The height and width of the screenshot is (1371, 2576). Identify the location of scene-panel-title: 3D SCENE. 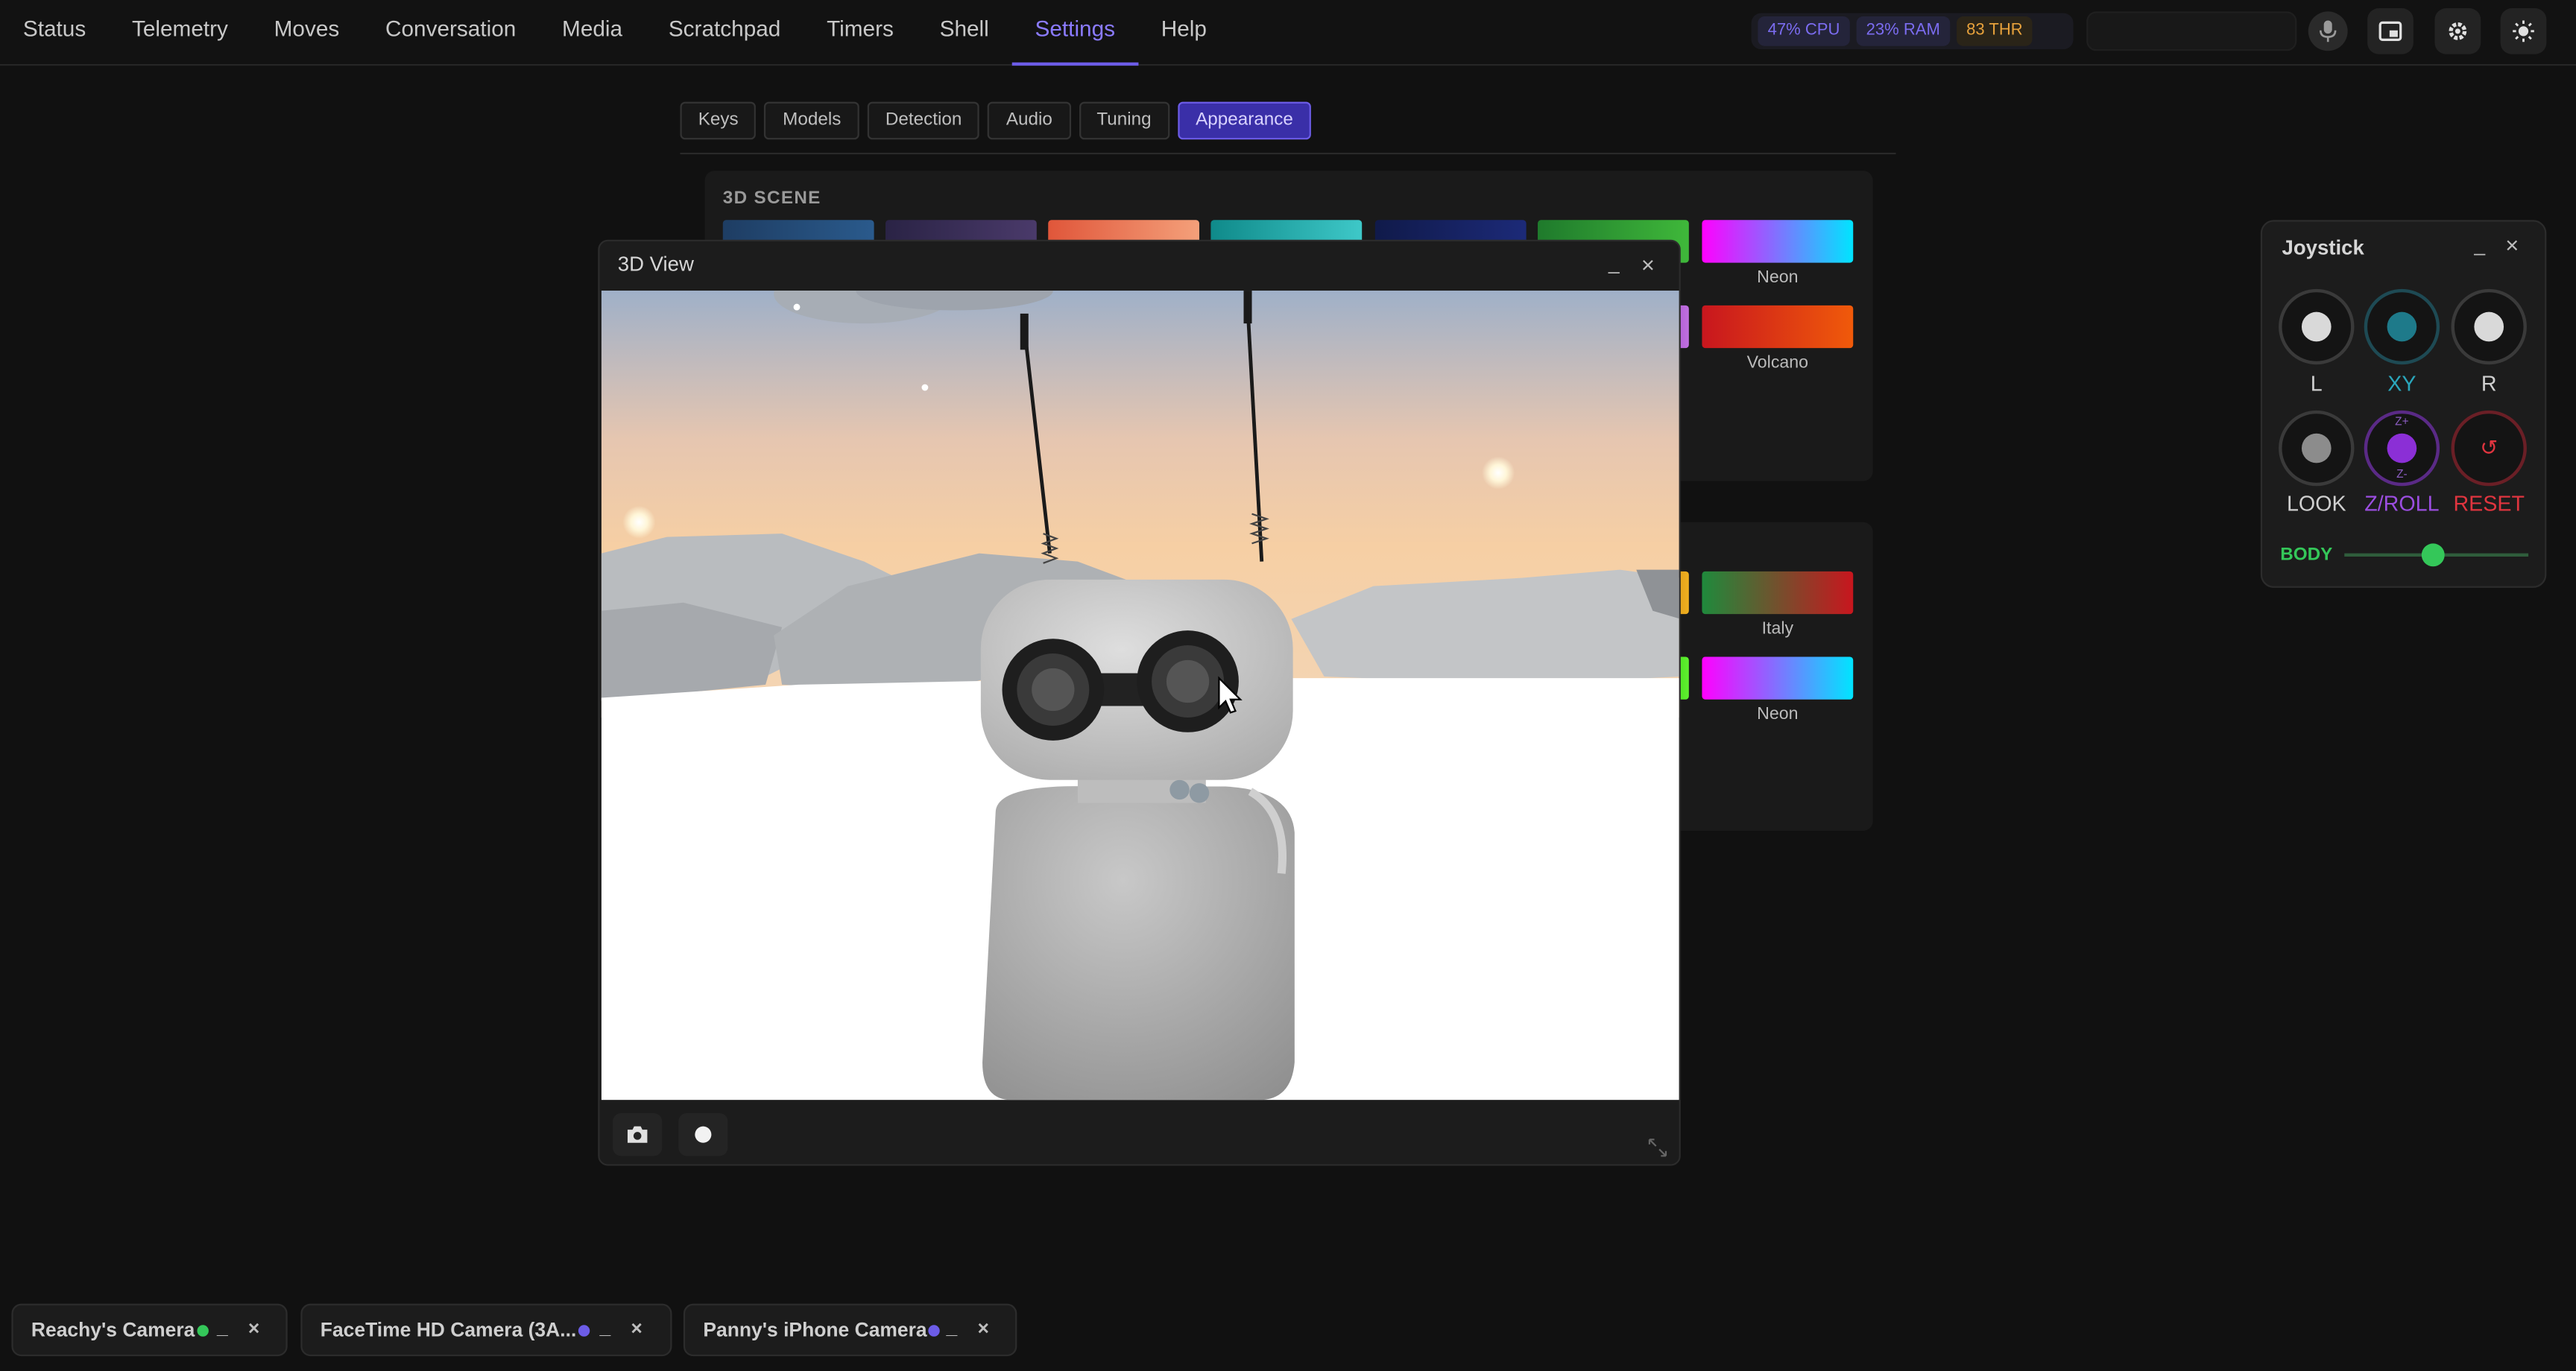
(771, 199).